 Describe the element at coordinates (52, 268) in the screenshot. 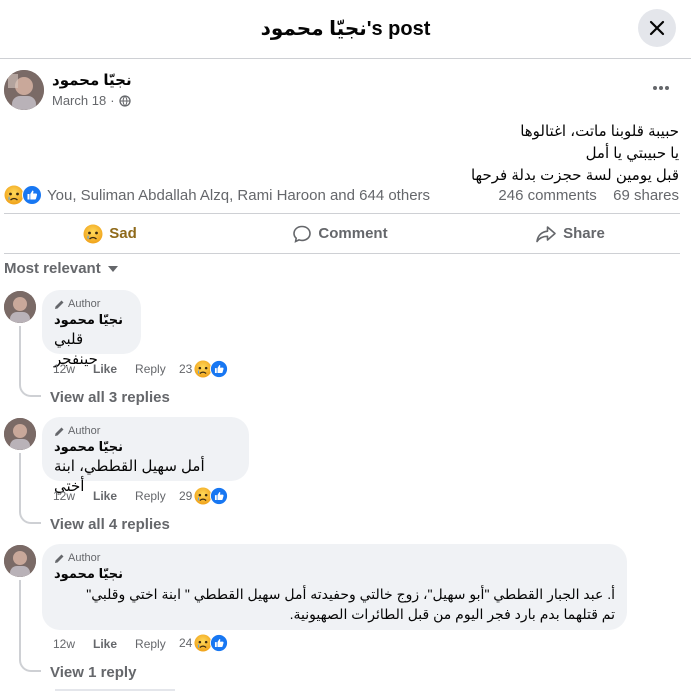

I see `sort-label: Most relevant` at that location.